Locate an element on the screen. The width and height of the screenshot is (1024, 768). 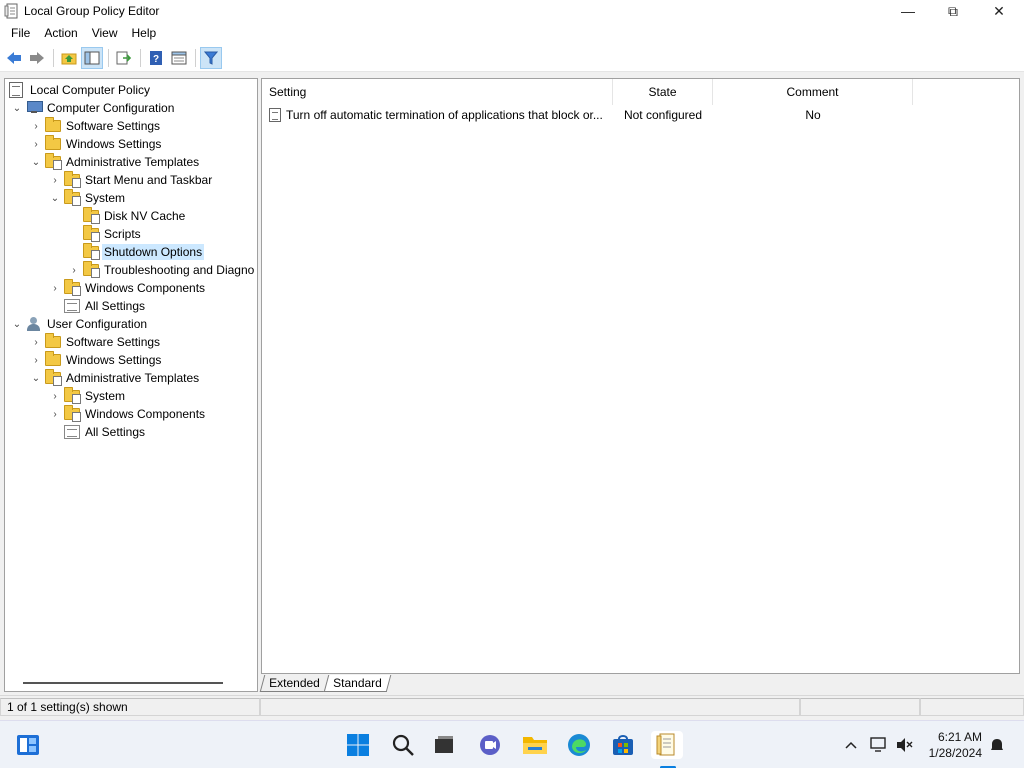
network-icon is located at coordinates (878, 744).